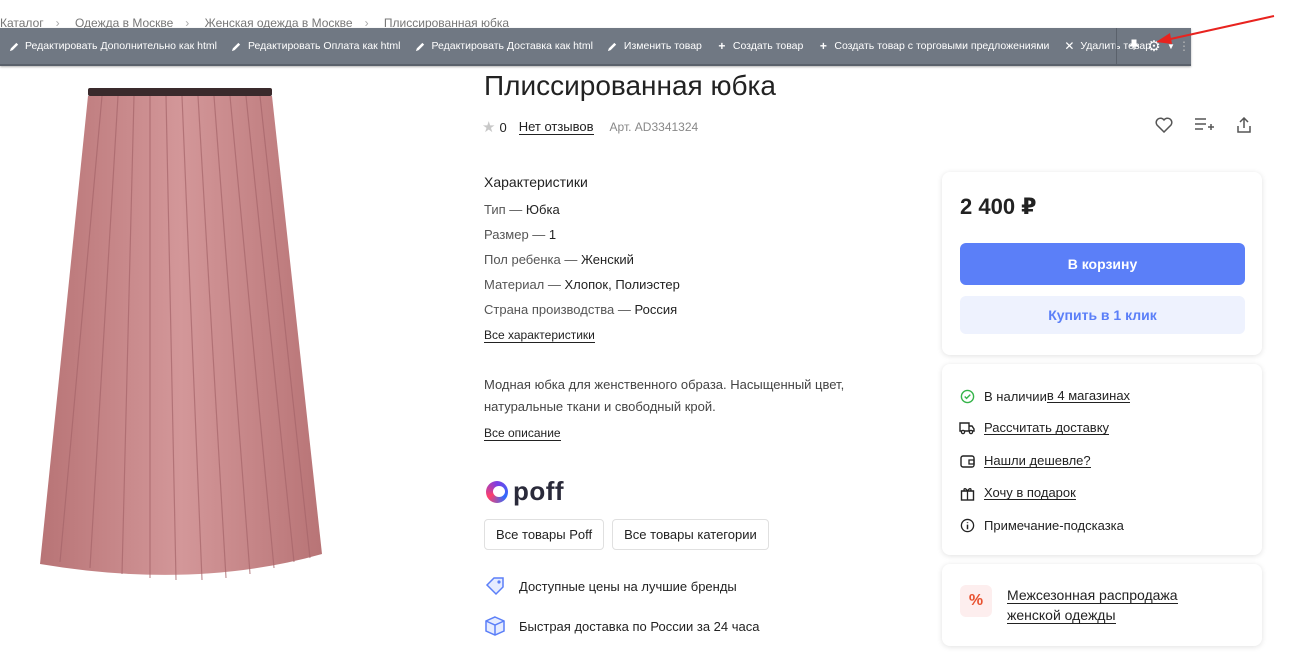 This screenshot has height=654, width=1314. I want to click on calc-delivery-link: Рассчитать доставку, so click(1047, 428).